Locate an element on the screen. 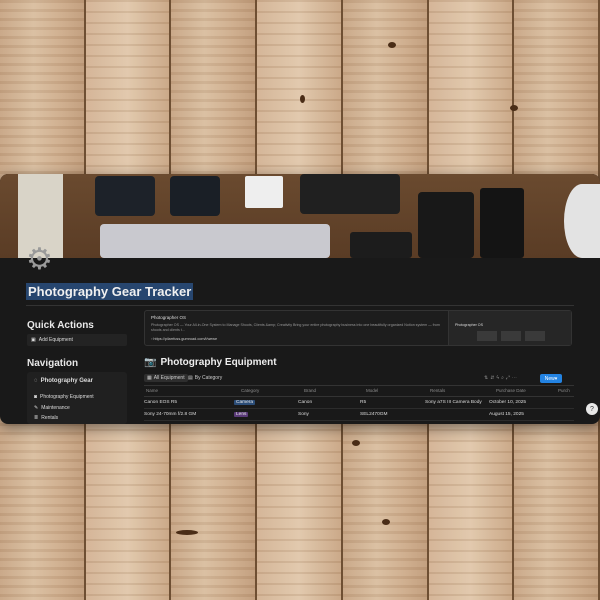  tab-all-equipment: ▦ All Equipment is located at coordinates (166, 378).